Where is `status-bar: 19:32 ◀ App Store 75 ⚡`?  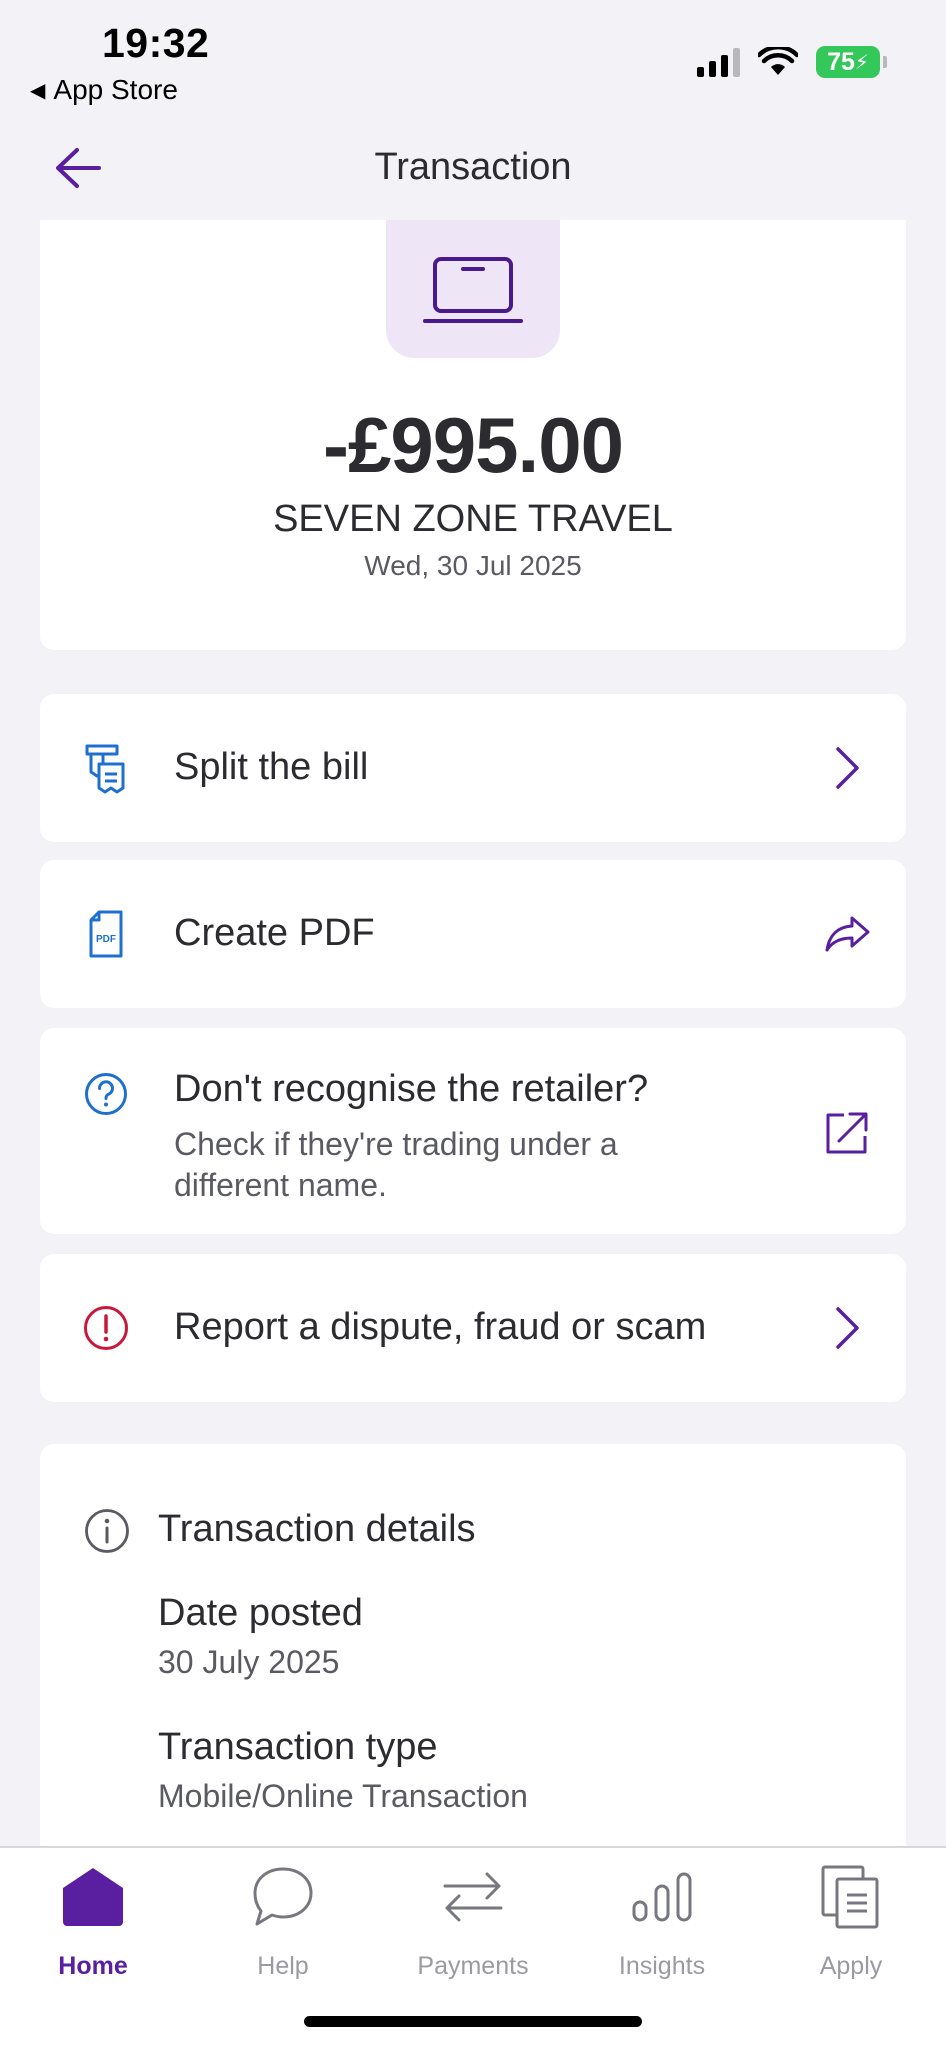 status-bar: 19:32 ◀ App Store 75 ⚡ is located at coordinates (473, 56).